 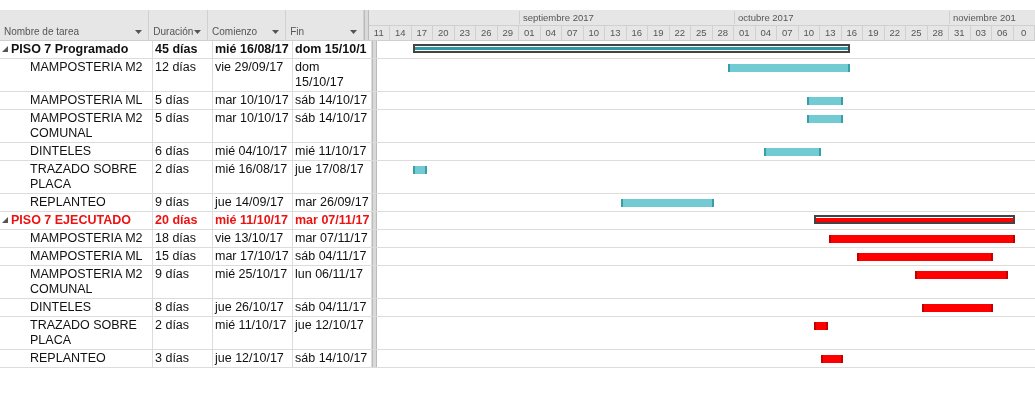 I want to click on table-cell: 12 días, so click(x=183, y=75).